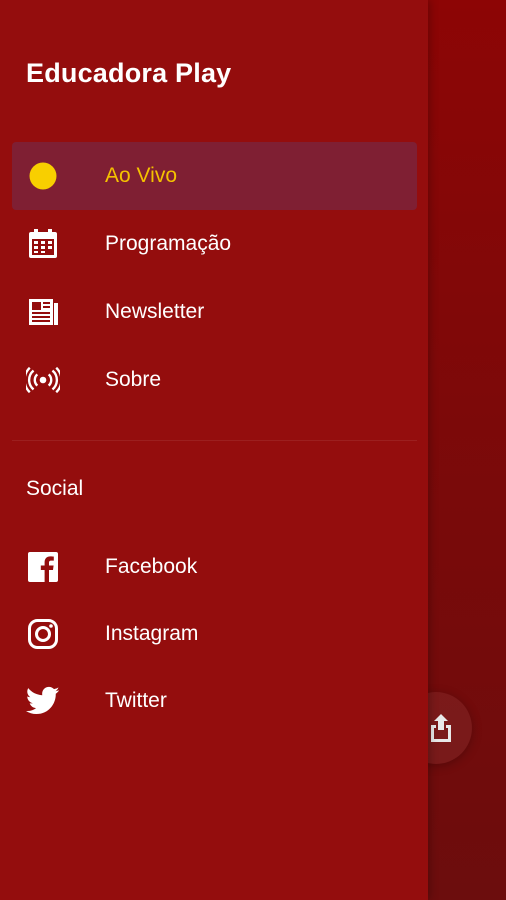 This screenshot has height=900, width=506. What do you see at coordinates (136, 700) in the screenshot?
I see `nav-item-label: Twitter` at bounding box center [136, 700].